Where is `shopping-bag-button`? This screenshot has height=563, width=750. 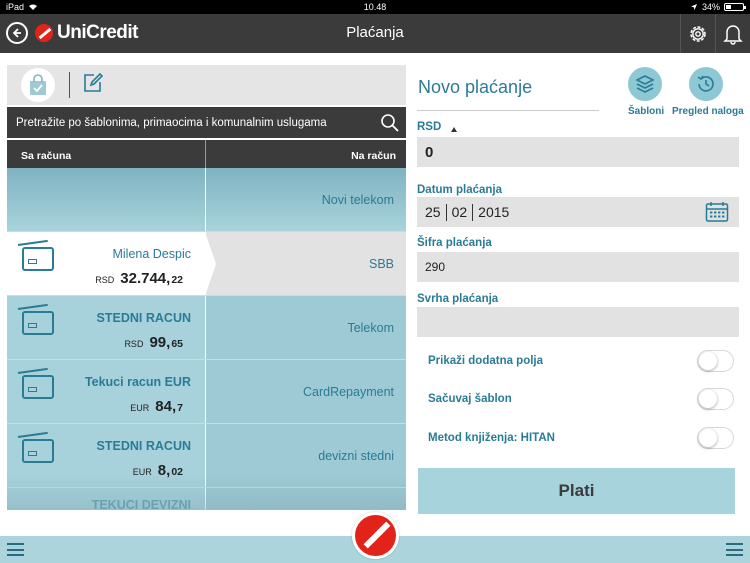 shopping-bag-button is located at coordinates (38, 85).